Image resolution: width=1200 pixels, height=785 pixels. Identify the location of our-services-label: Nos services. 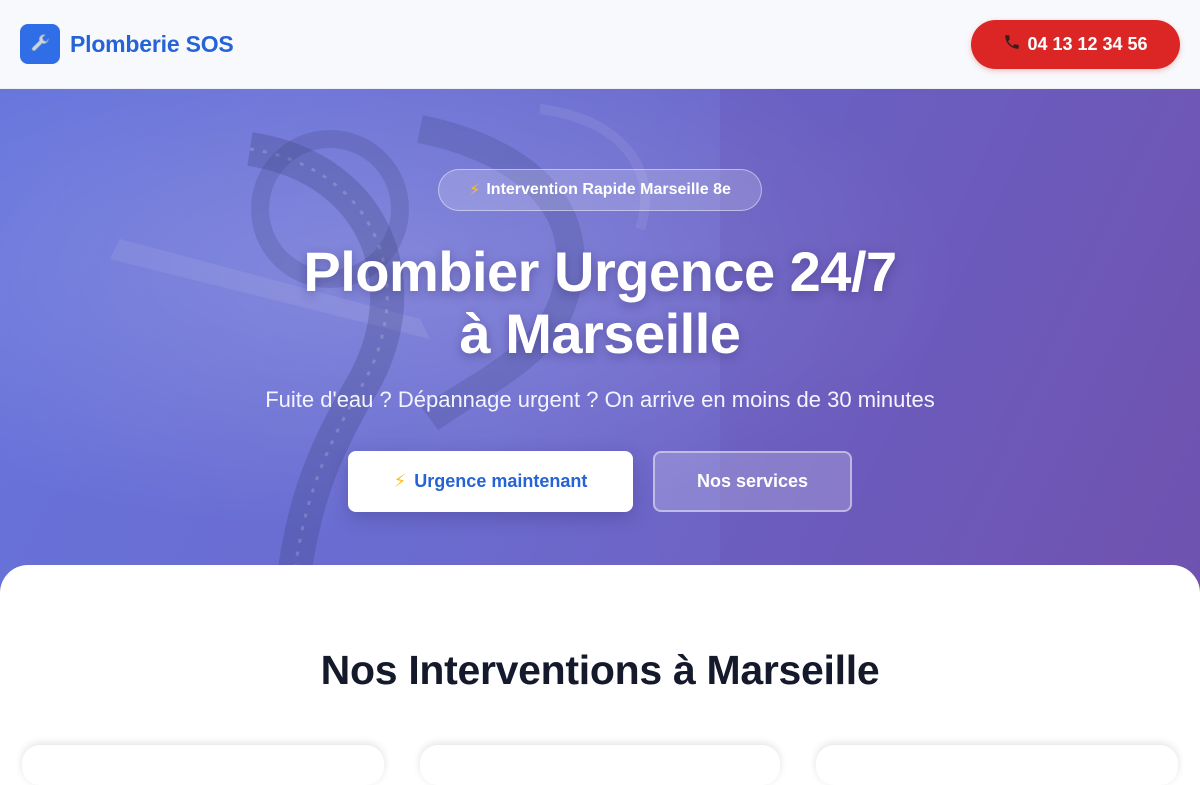
(752, 481).